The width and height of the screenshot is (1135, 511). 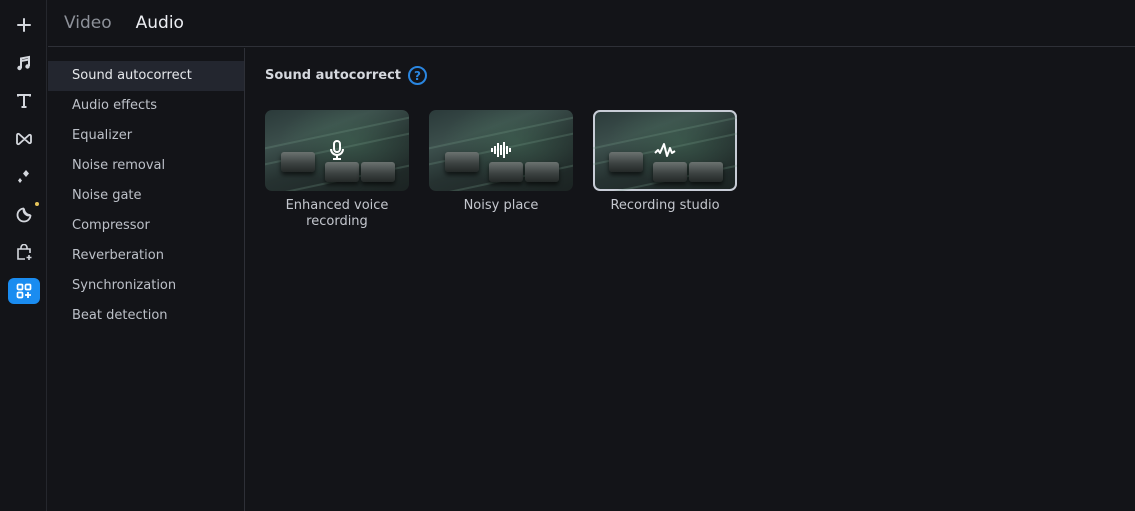 I want to click on preset-label: Noisy place, so click(x=501, y=205).